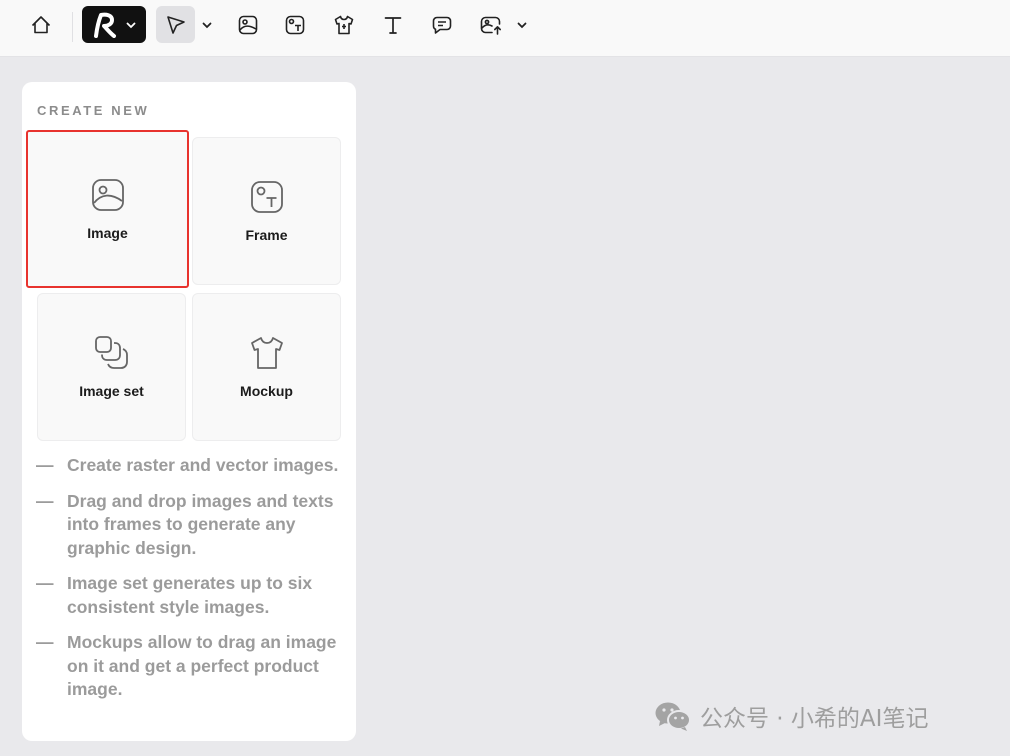 Image resolution: width=1010 pixels, height=756 pixels. What do you see at coordinates (111, 391) in the screenshot?
I see `card-label: Image set` at bounding box center [111, 391].